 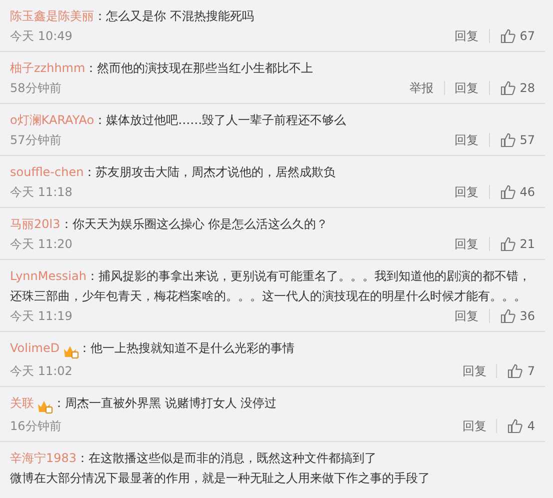 I want to click on comment-text: 马丽20l3：你天天为娱乐圈这么操心 你是怎么活这么久的？, so click(x=170, y=224).